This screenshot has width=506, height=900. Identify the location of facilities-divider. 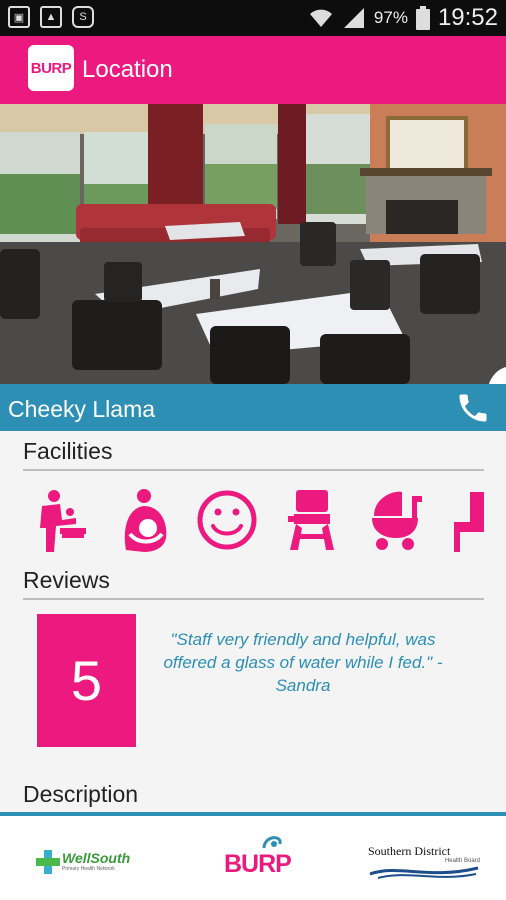
(253, 470).